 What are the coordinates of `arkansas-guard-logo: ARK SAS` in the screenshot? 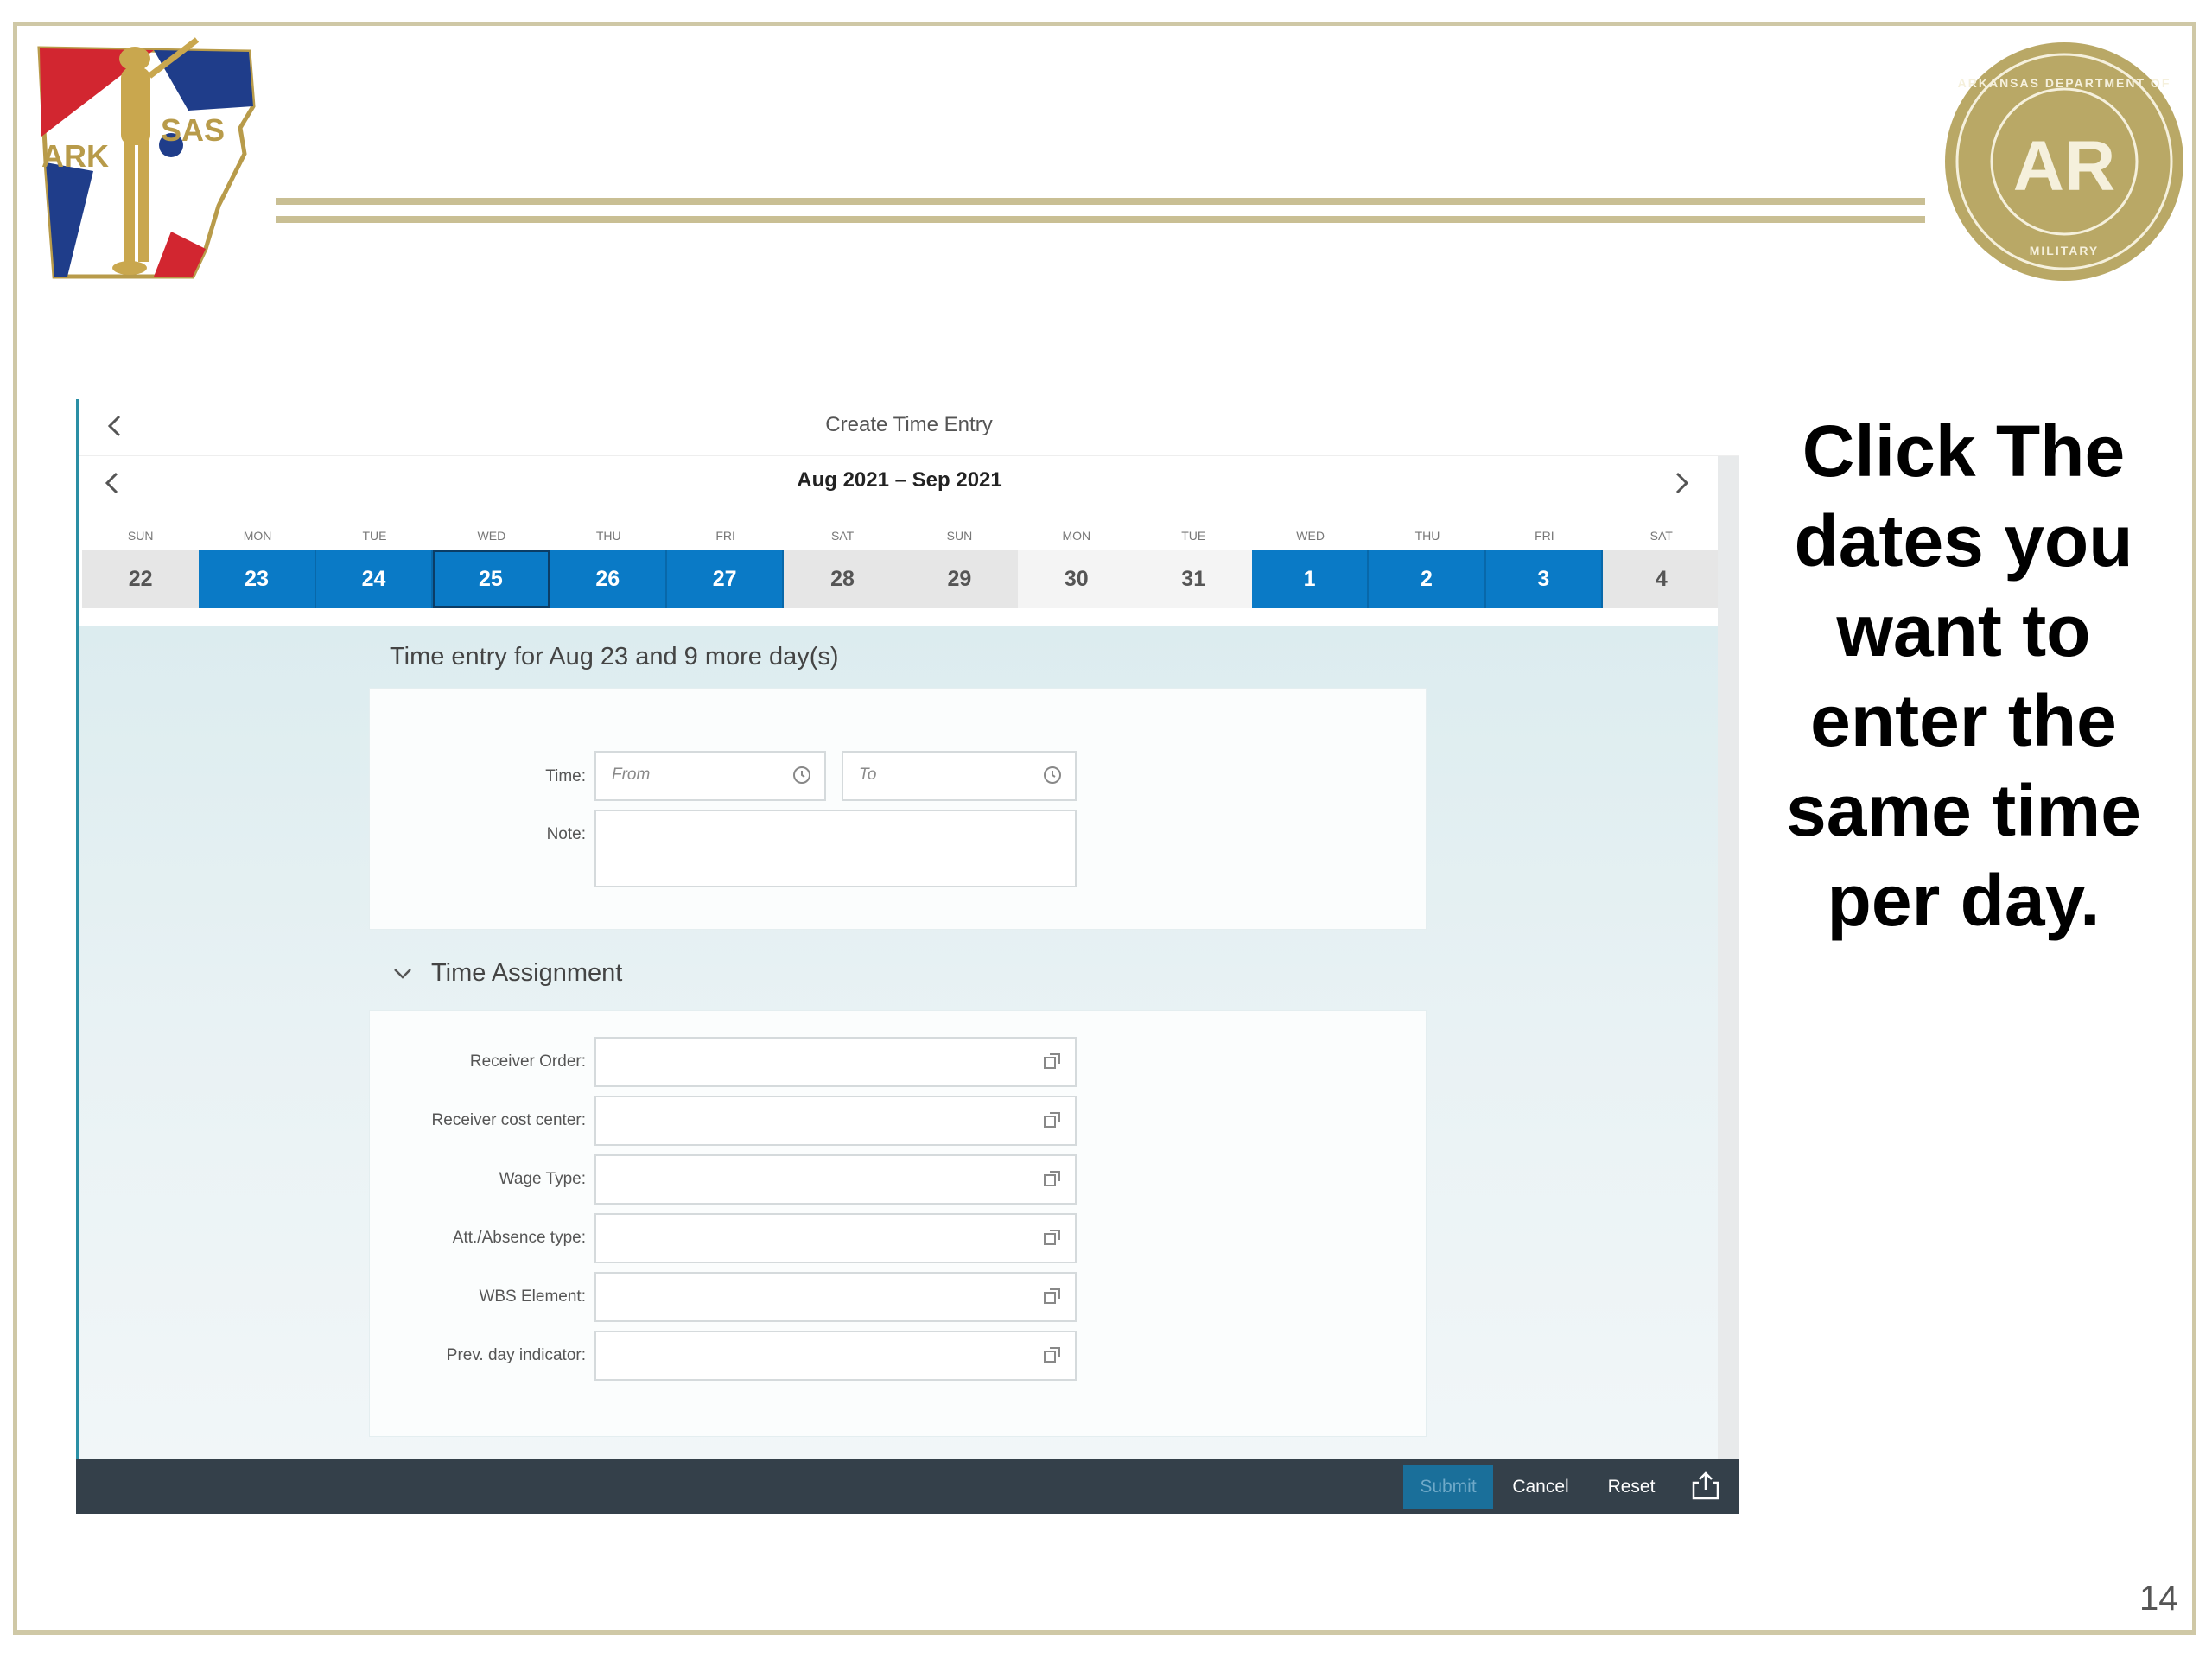 It's located at (156, 162).